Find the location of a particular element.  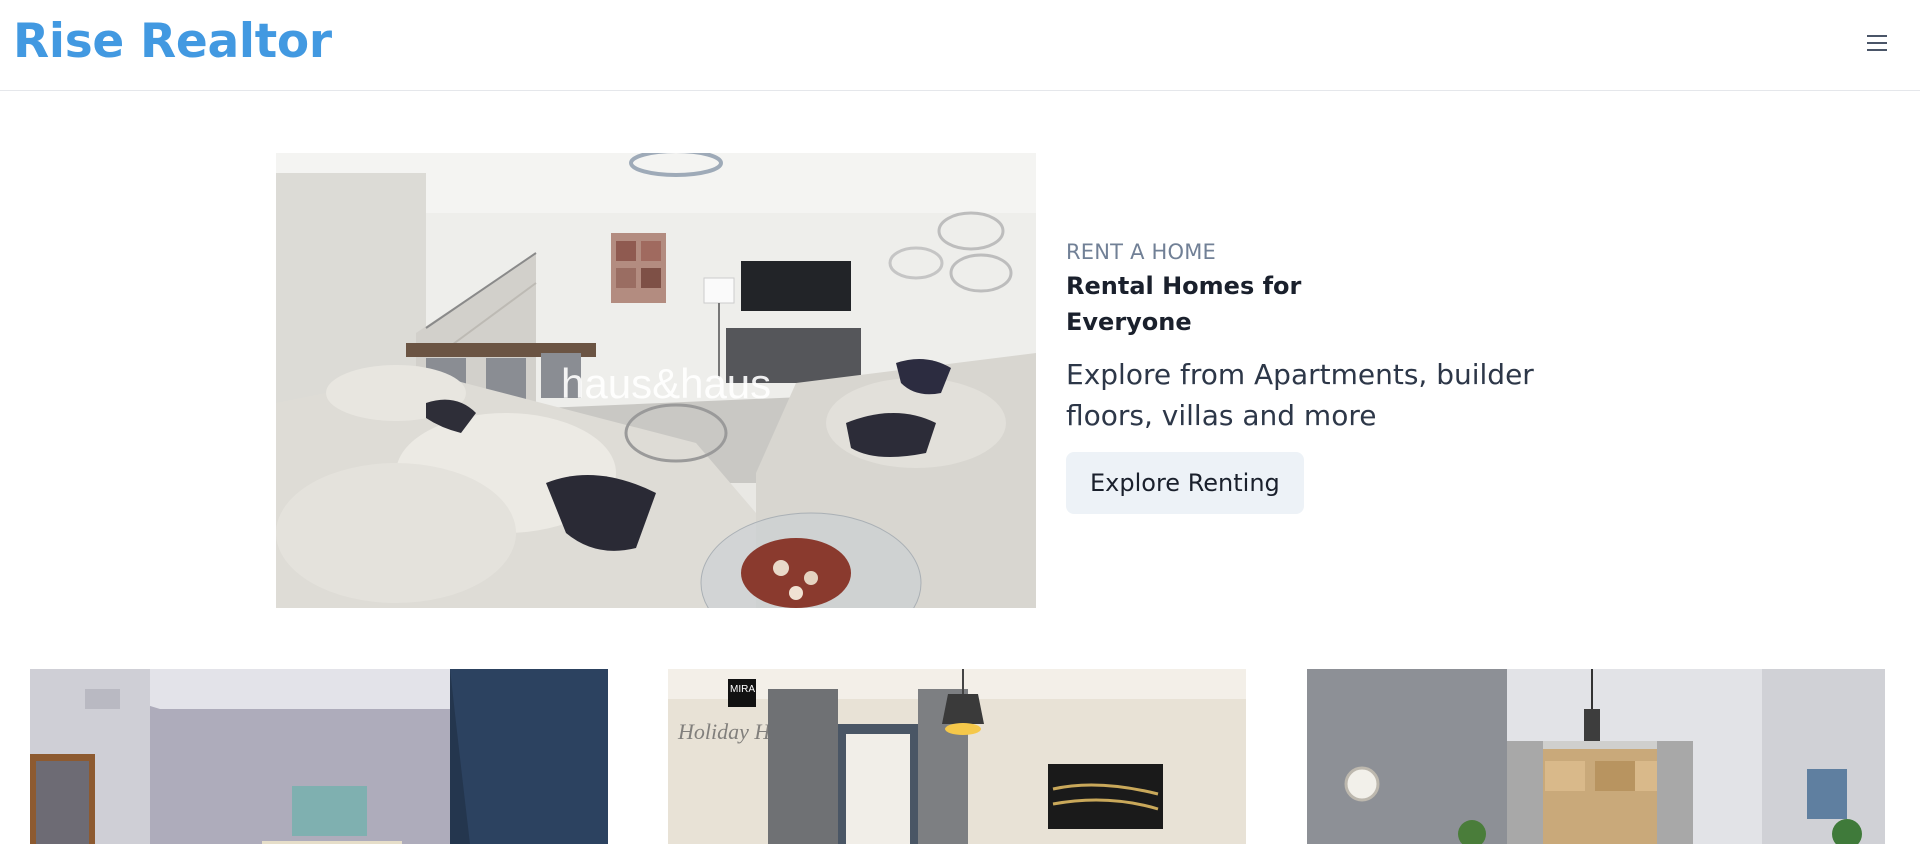

site-header: Rise Realtor is located at coordinates (960, 45).